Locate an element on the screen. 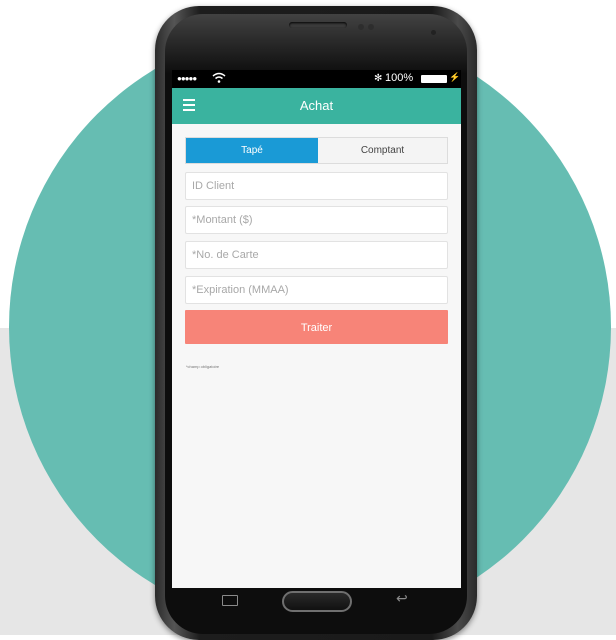 The width and height of the screenshot is (616, 640). speaker-grille is located at coordinates (318, 25).